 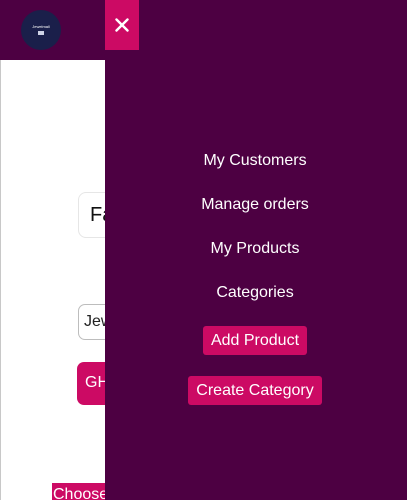 What do you see at coordinates (255, 390) in the screenshot?
I see `create-category-button: Create Category` at bounding box center [255, 390].